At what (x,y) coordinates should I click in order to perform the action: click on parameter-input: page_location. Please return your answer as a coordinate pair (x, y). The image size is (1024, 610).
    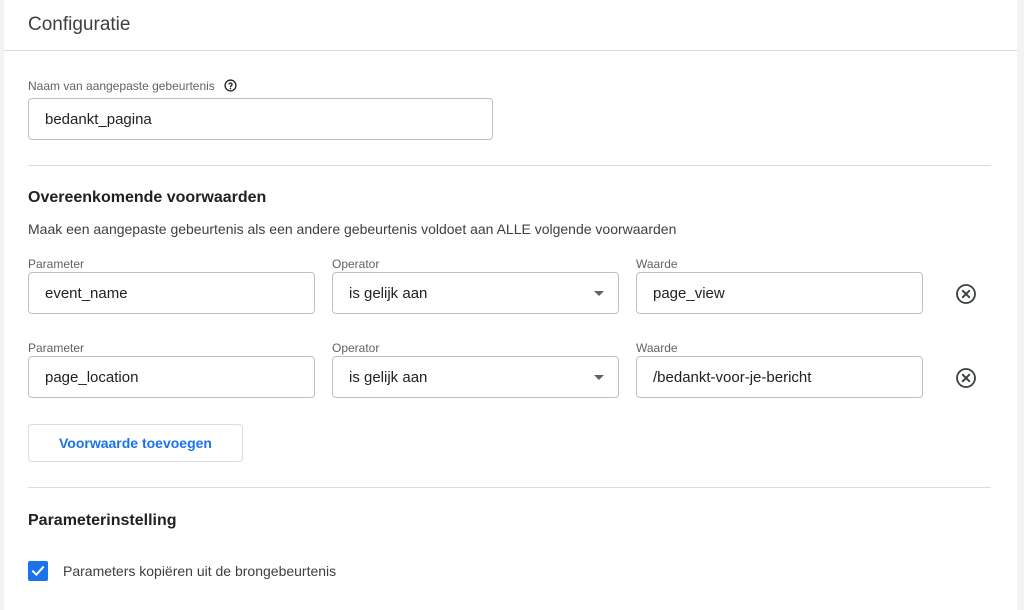
    Looking at the image, I should click on (171, 377).